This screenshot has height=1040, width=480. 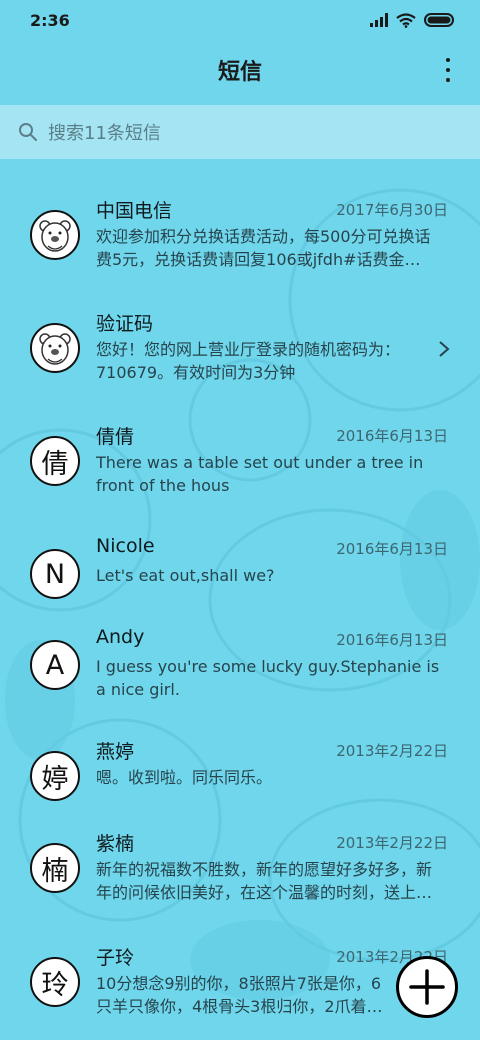 I want to click on message-date: 2017年6月30日, so click(x=392, y=210).